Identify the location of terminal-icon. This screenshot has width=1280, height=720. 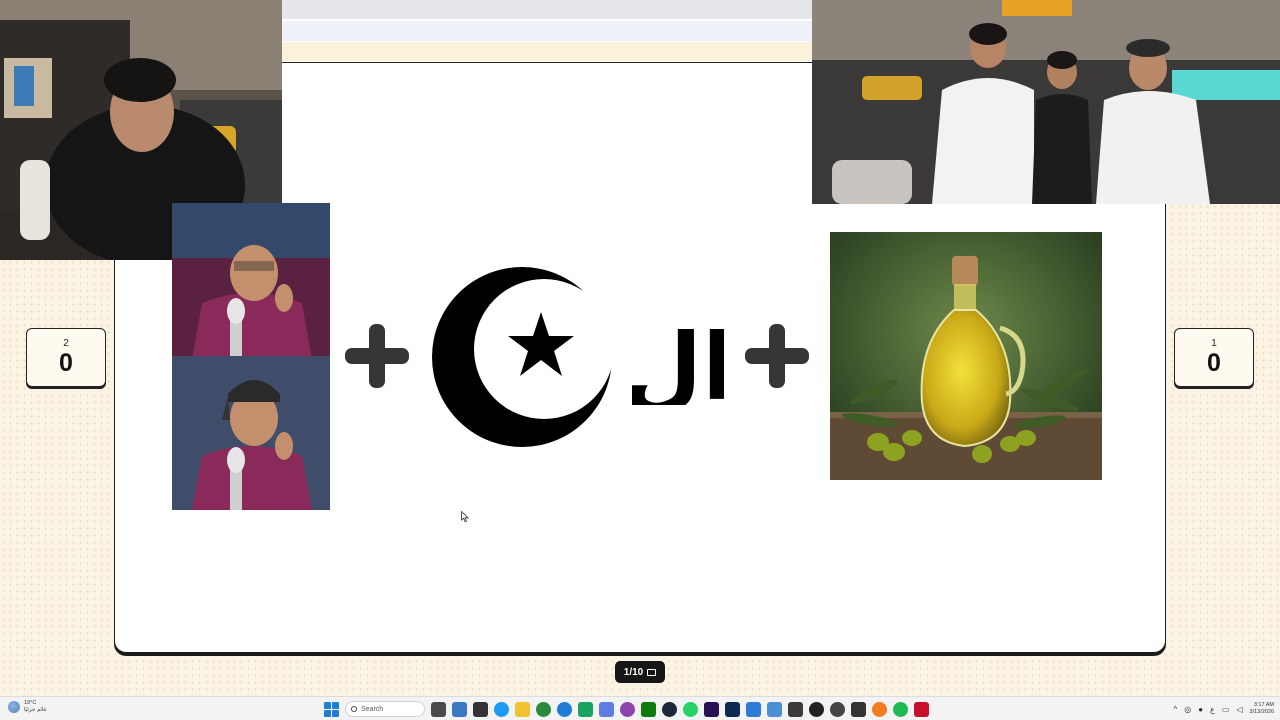
(480, 709).